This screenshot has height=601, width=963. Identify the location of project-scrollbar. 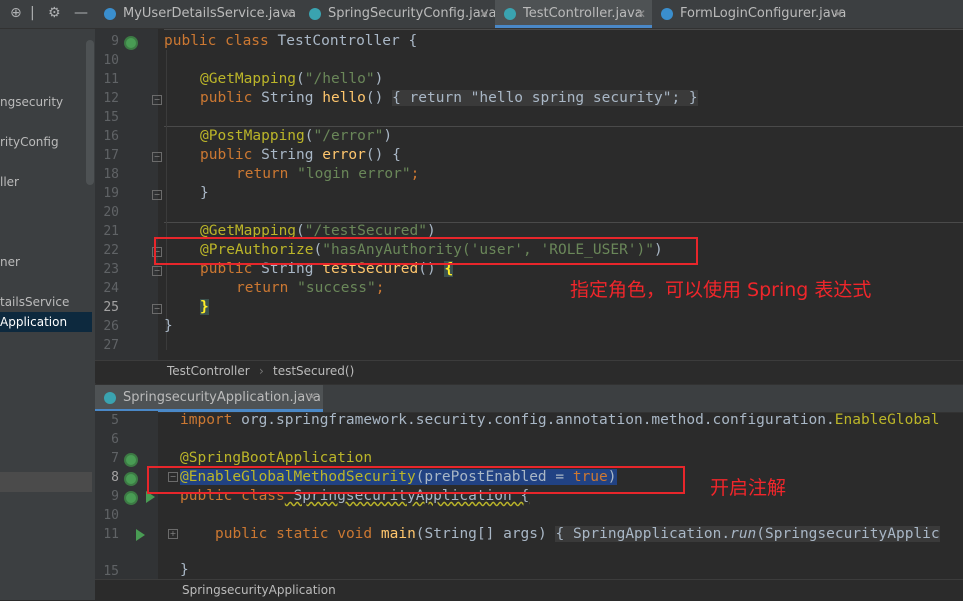
(90, 112).